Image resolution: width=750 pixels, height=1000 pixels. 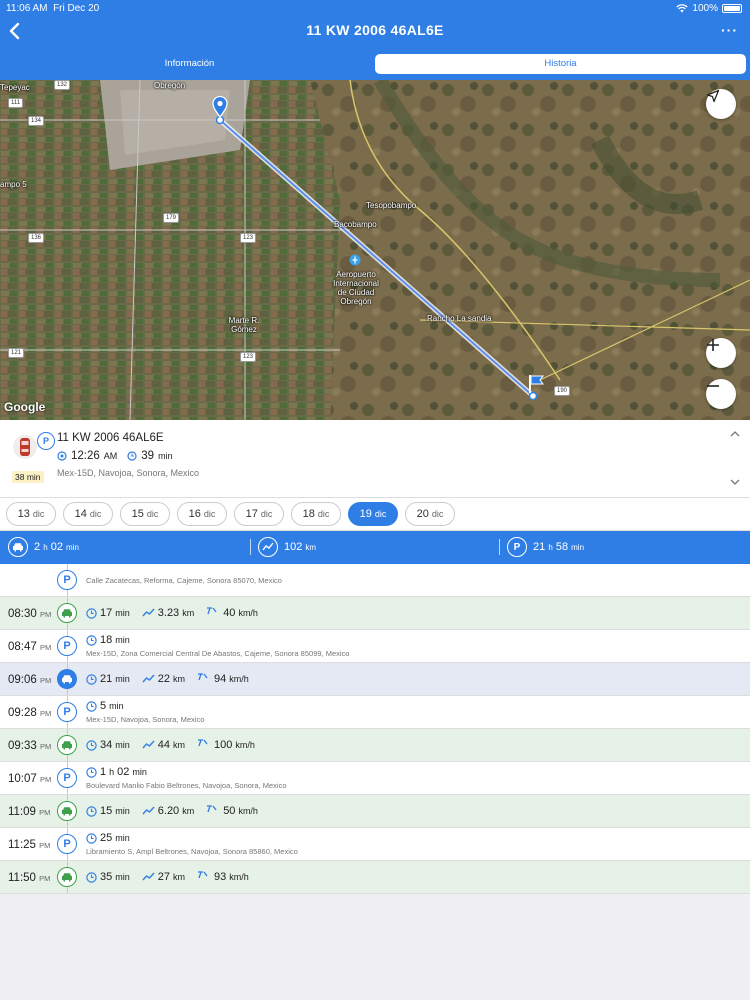 What do you see at coordinates (189, 64) in the screenshot?
I see `tab-informacion: Información` at bounding box center [189, 64].